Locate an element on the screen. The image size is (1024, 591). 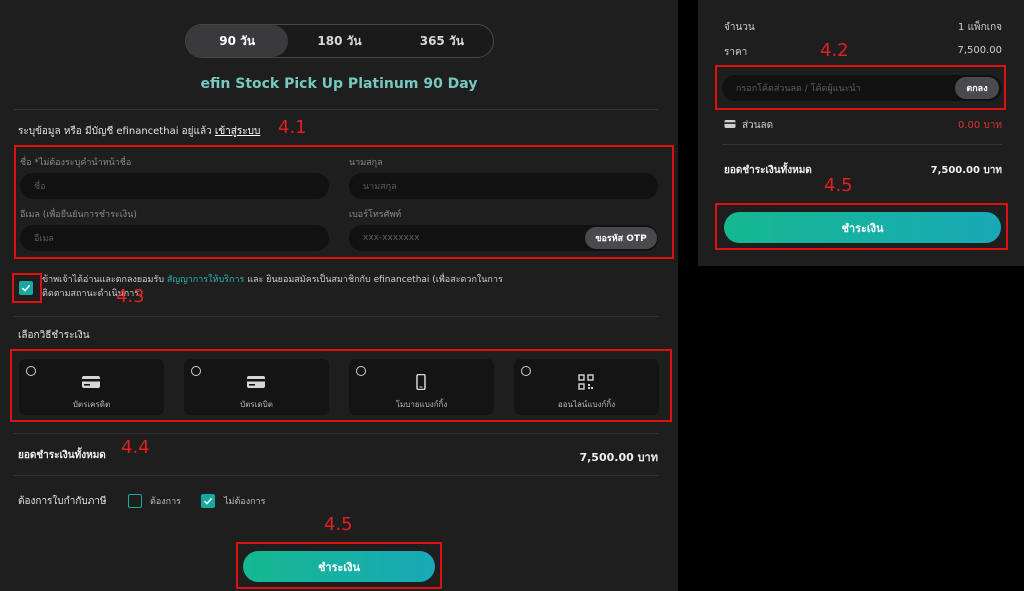
tab-365-days: 365 วัน is located at coordinates (442, 41).